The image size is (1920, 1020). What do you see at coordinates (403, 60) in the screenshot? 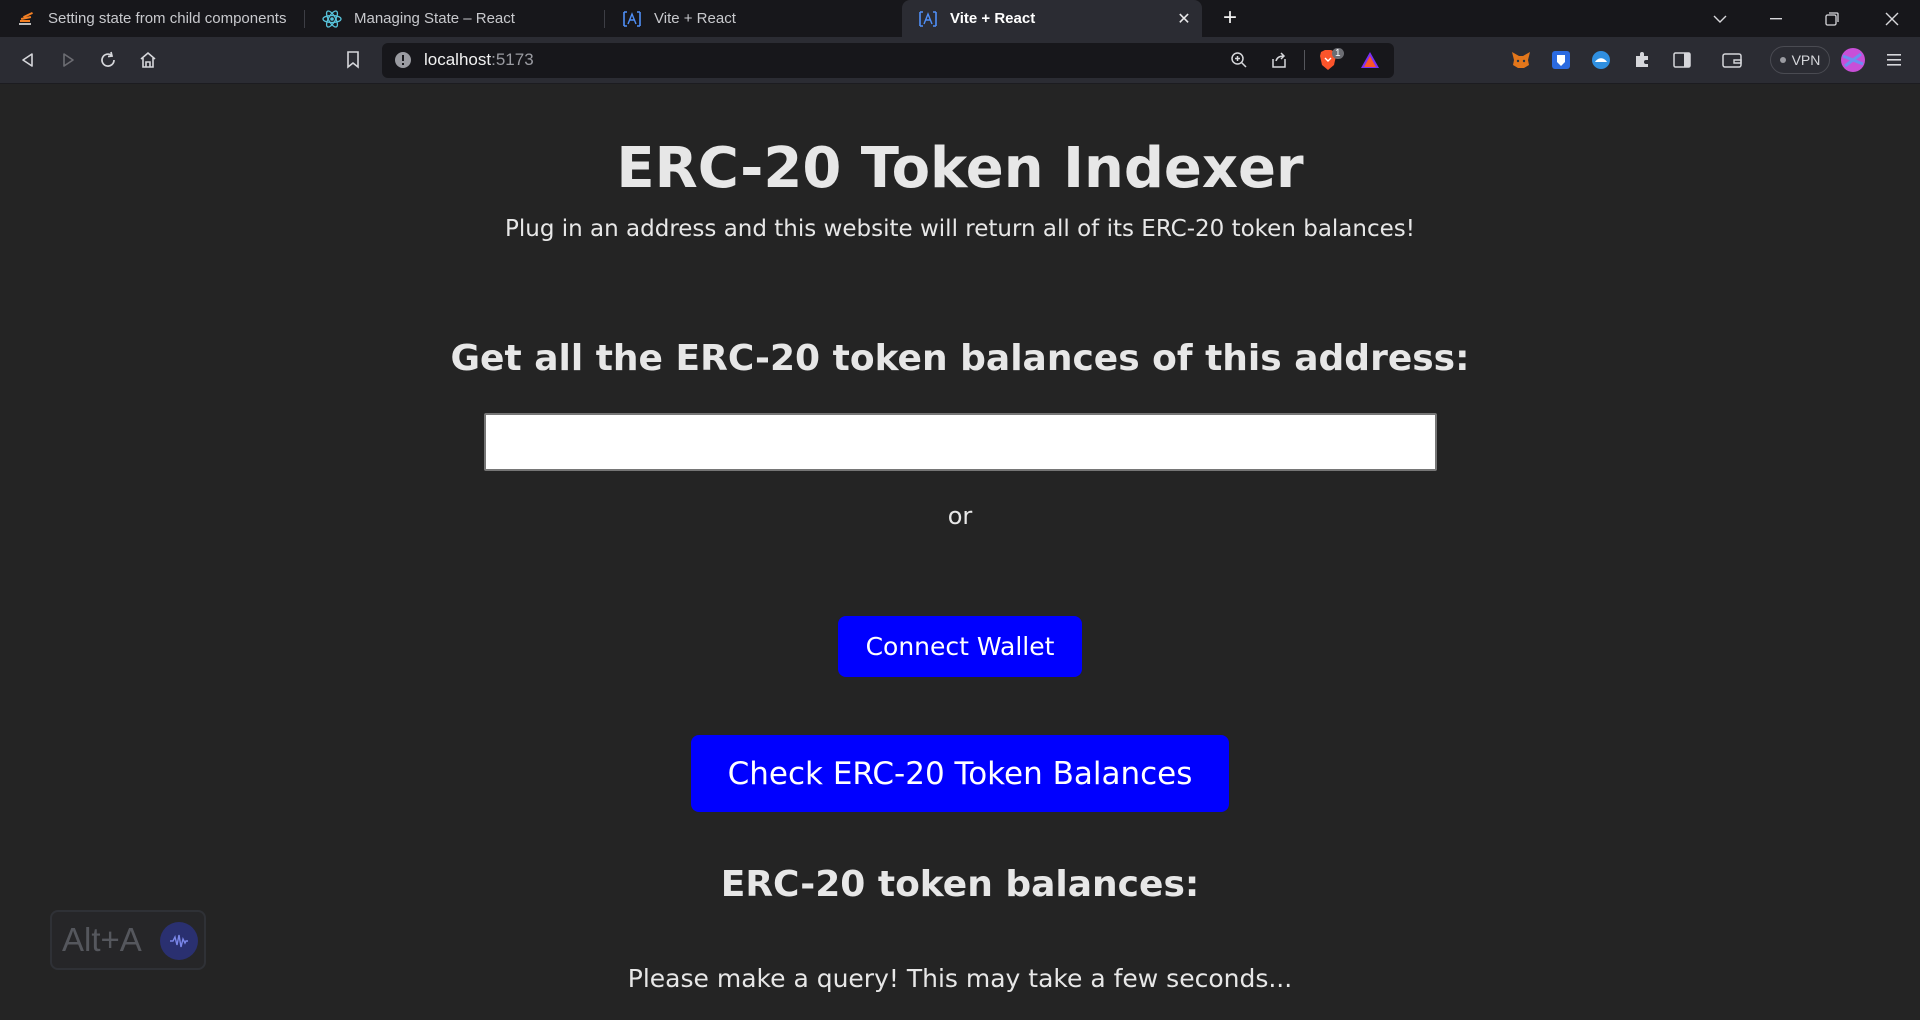
I see `site-info-icon` at bounding box center [403, 60].